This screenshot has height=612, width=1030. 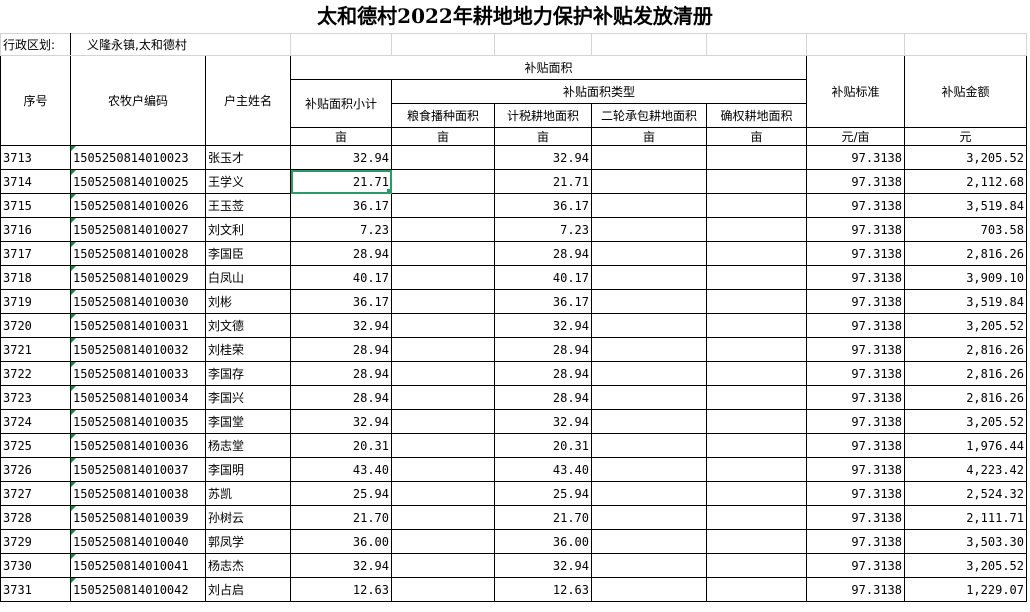 I want to click on row-seq: 3722, so click(x=35, y=373).